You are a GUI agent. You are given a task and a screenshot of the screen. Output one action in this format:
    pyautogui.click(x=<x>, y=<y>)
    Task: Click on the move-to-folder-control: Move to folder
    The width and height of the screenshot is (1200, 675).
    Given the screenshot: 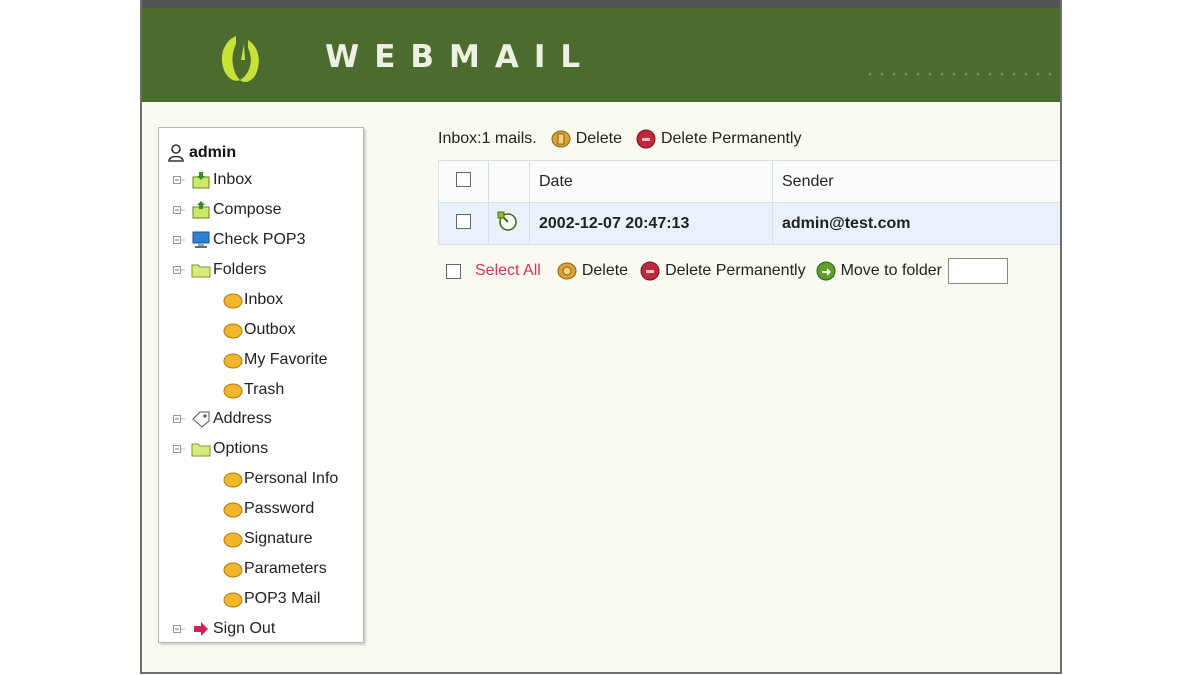 What is the action you would take?
    pyautogui.click(x=879, y=271)
    